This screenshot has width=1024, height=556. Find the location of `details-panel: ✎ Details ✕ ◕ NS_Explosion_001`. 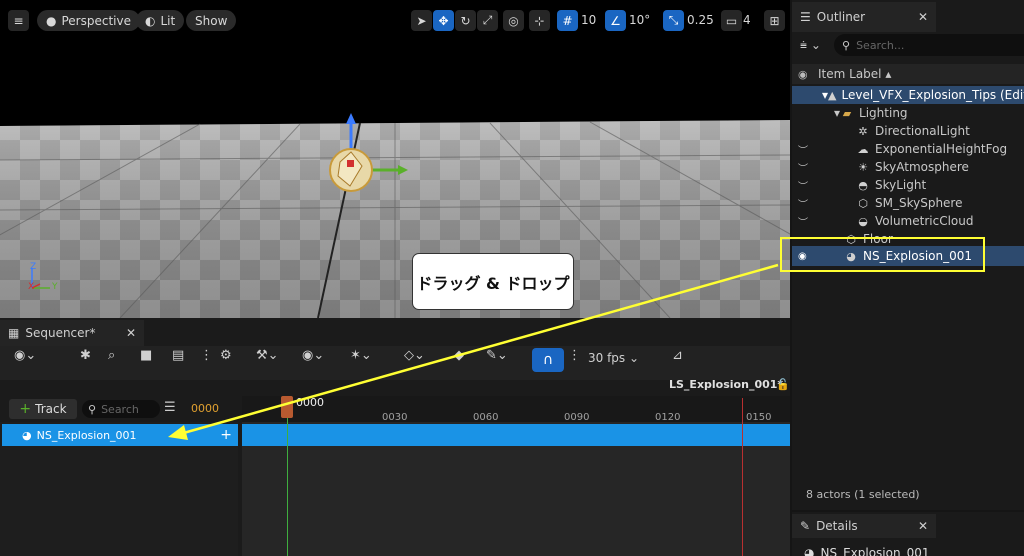

details-panel: ✎ Details ✕ ◕ NS_Explosion_001 is located at coordinates (908, 534).